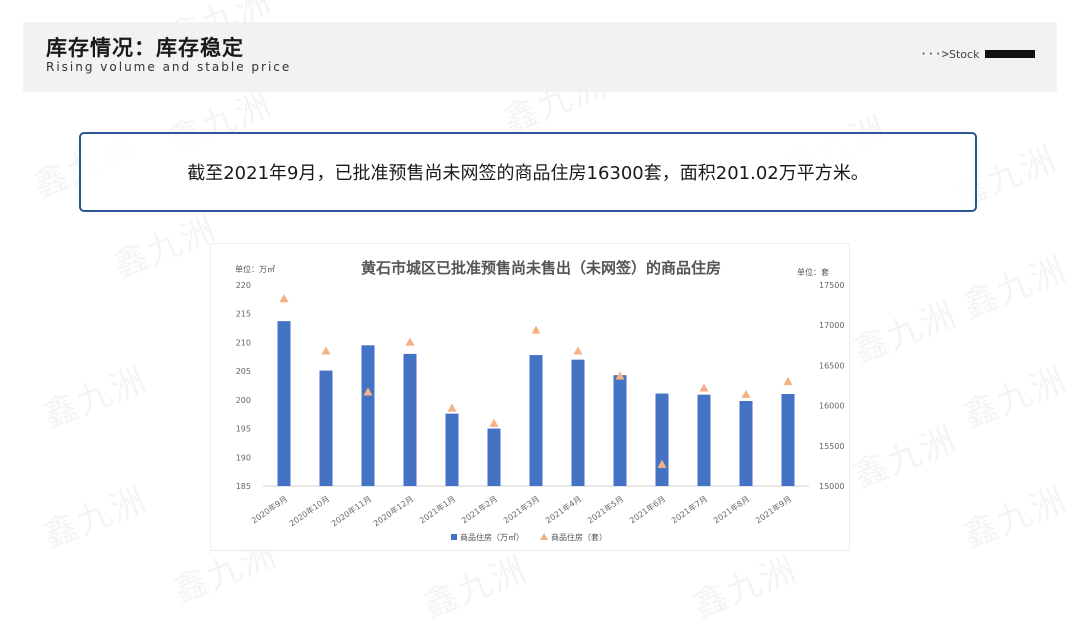 This screenshot has height=627, width=1080. Describe the element at coordinates (579, 537) in the screenshot. I see `legend-triangle-label: 商品住房（套）` at that location.